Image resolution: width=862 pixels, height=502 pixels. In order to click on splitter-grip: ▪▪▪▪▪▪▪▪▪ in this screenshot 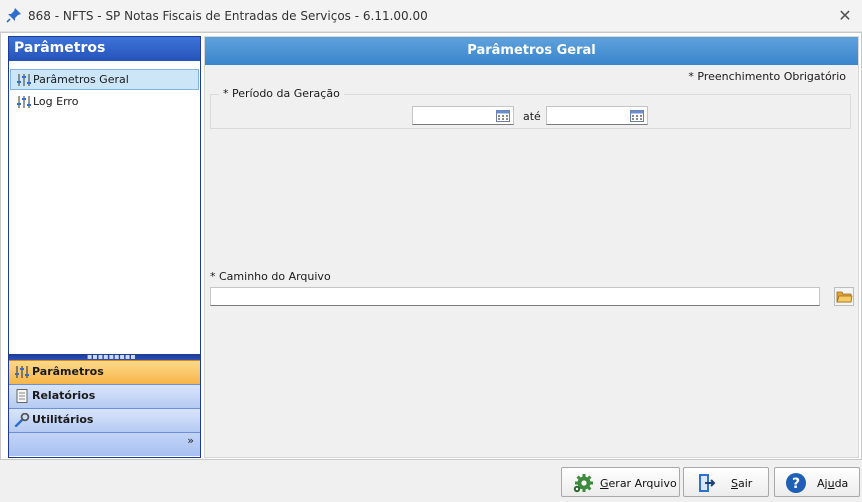, I will do `click(111, 356)`.